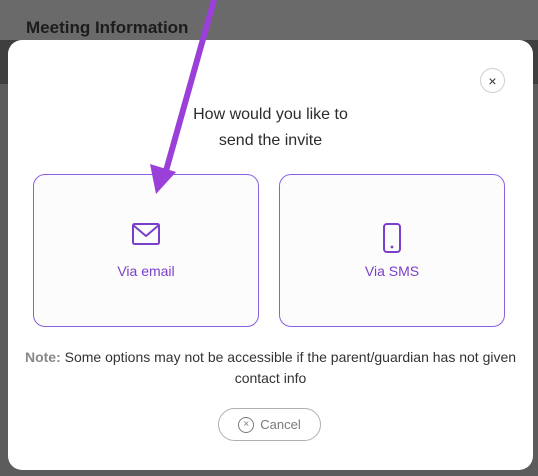  What do you see at coordinates (42, 357) in the screenshot?
I see `note-label: Note:` at bounding box center [42, 357].